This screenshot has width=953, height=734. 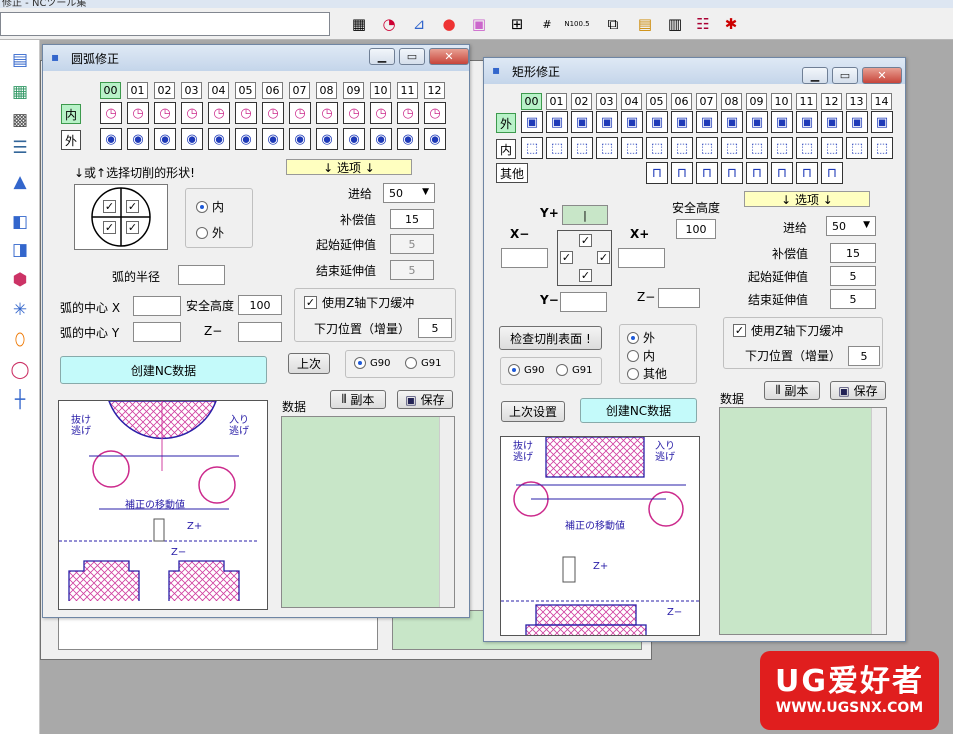 I want to click on arc-radio-outer: 外, so click(x=210, y=232).